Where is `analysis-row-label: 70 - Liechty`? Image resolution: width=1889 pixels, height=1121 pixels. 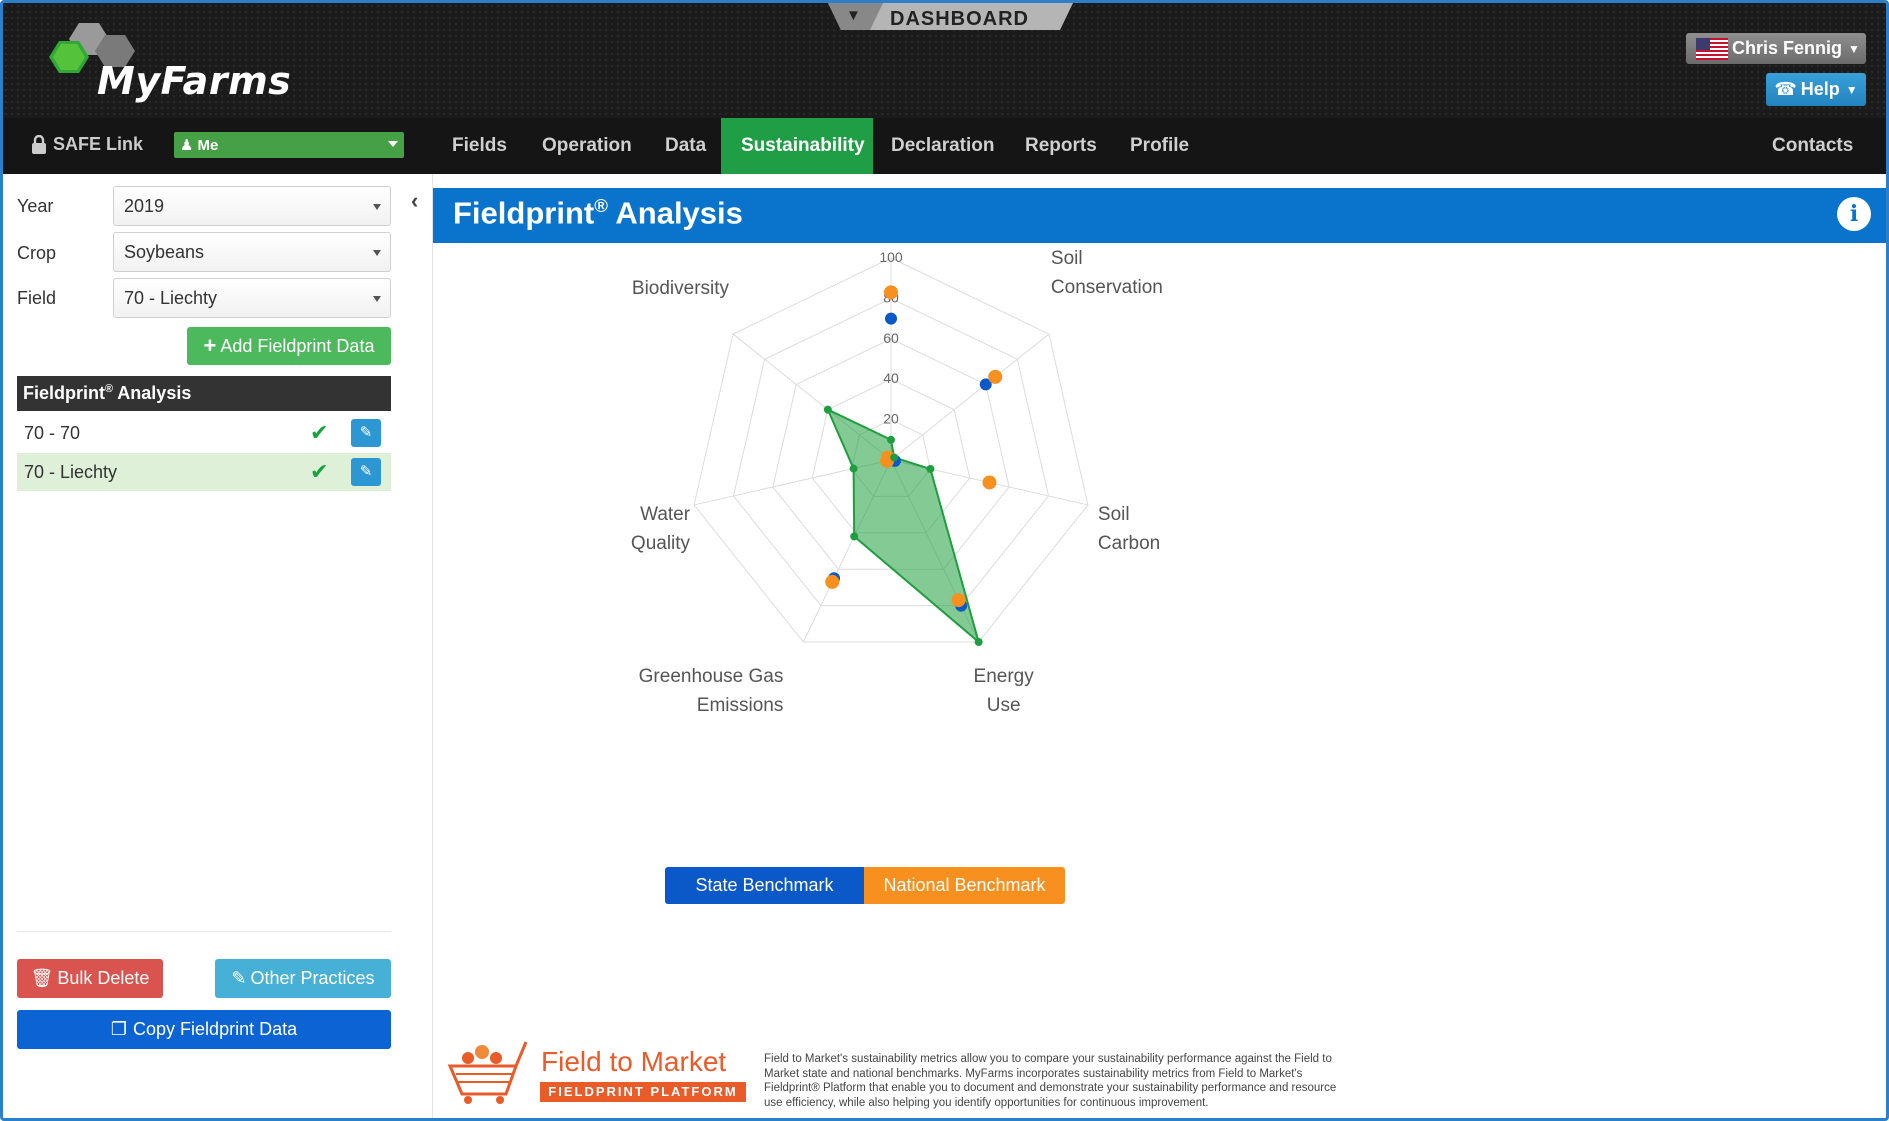 analysis-row-label: 70 - Liechty is located at coordinates (71, 472).